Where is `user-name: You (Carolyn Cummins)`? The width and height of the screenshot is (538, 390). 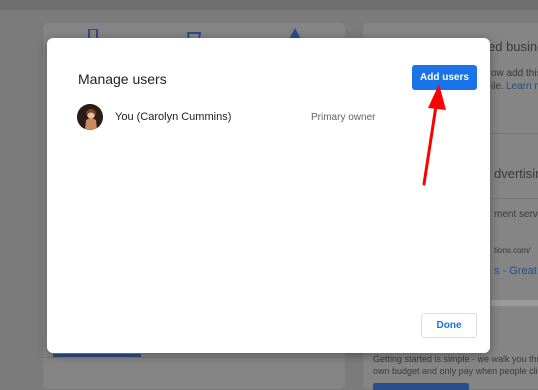 user-name: You (Carolyn Cummins) is located at coordinates (173, 117).